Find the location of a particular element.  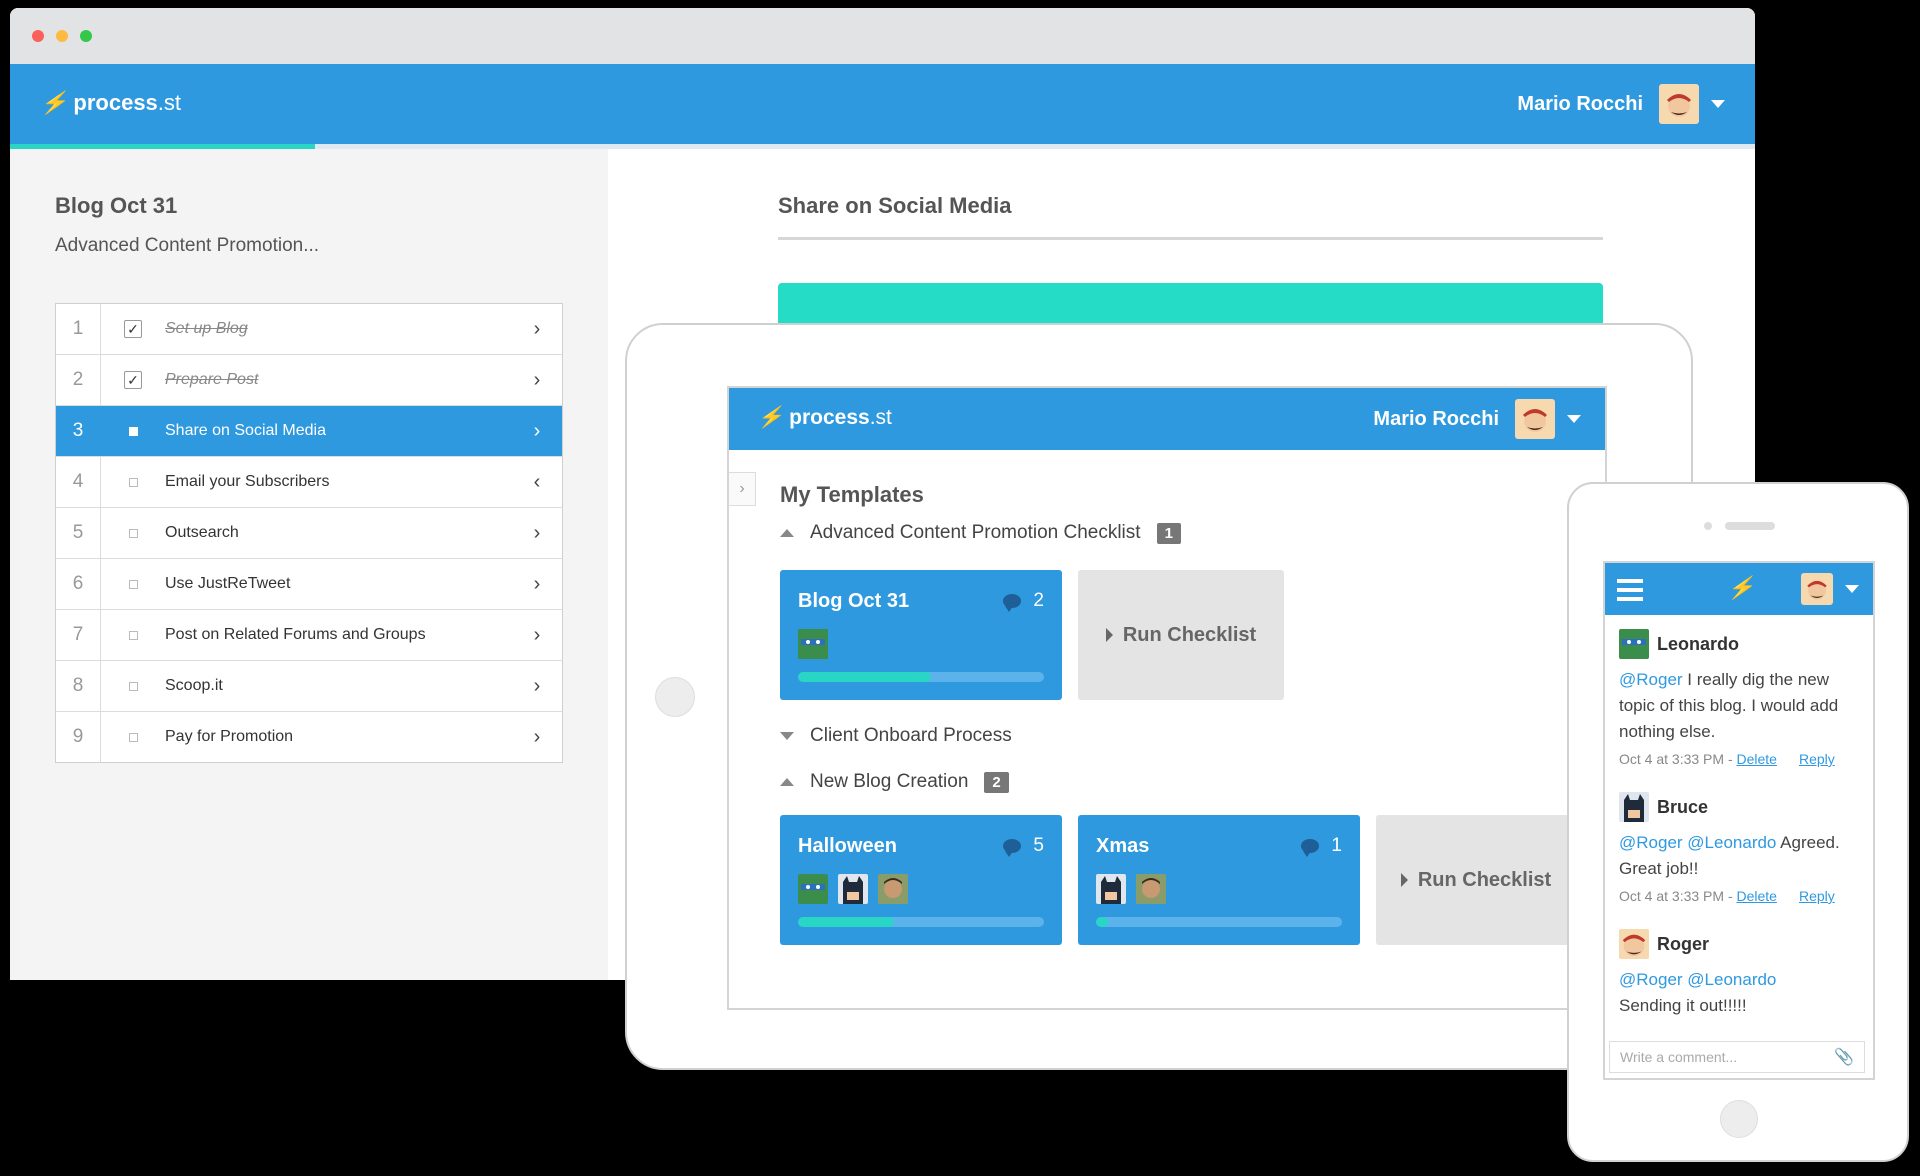

checklist-title: Blog Oct 31 is located at coordinates (116, 205).